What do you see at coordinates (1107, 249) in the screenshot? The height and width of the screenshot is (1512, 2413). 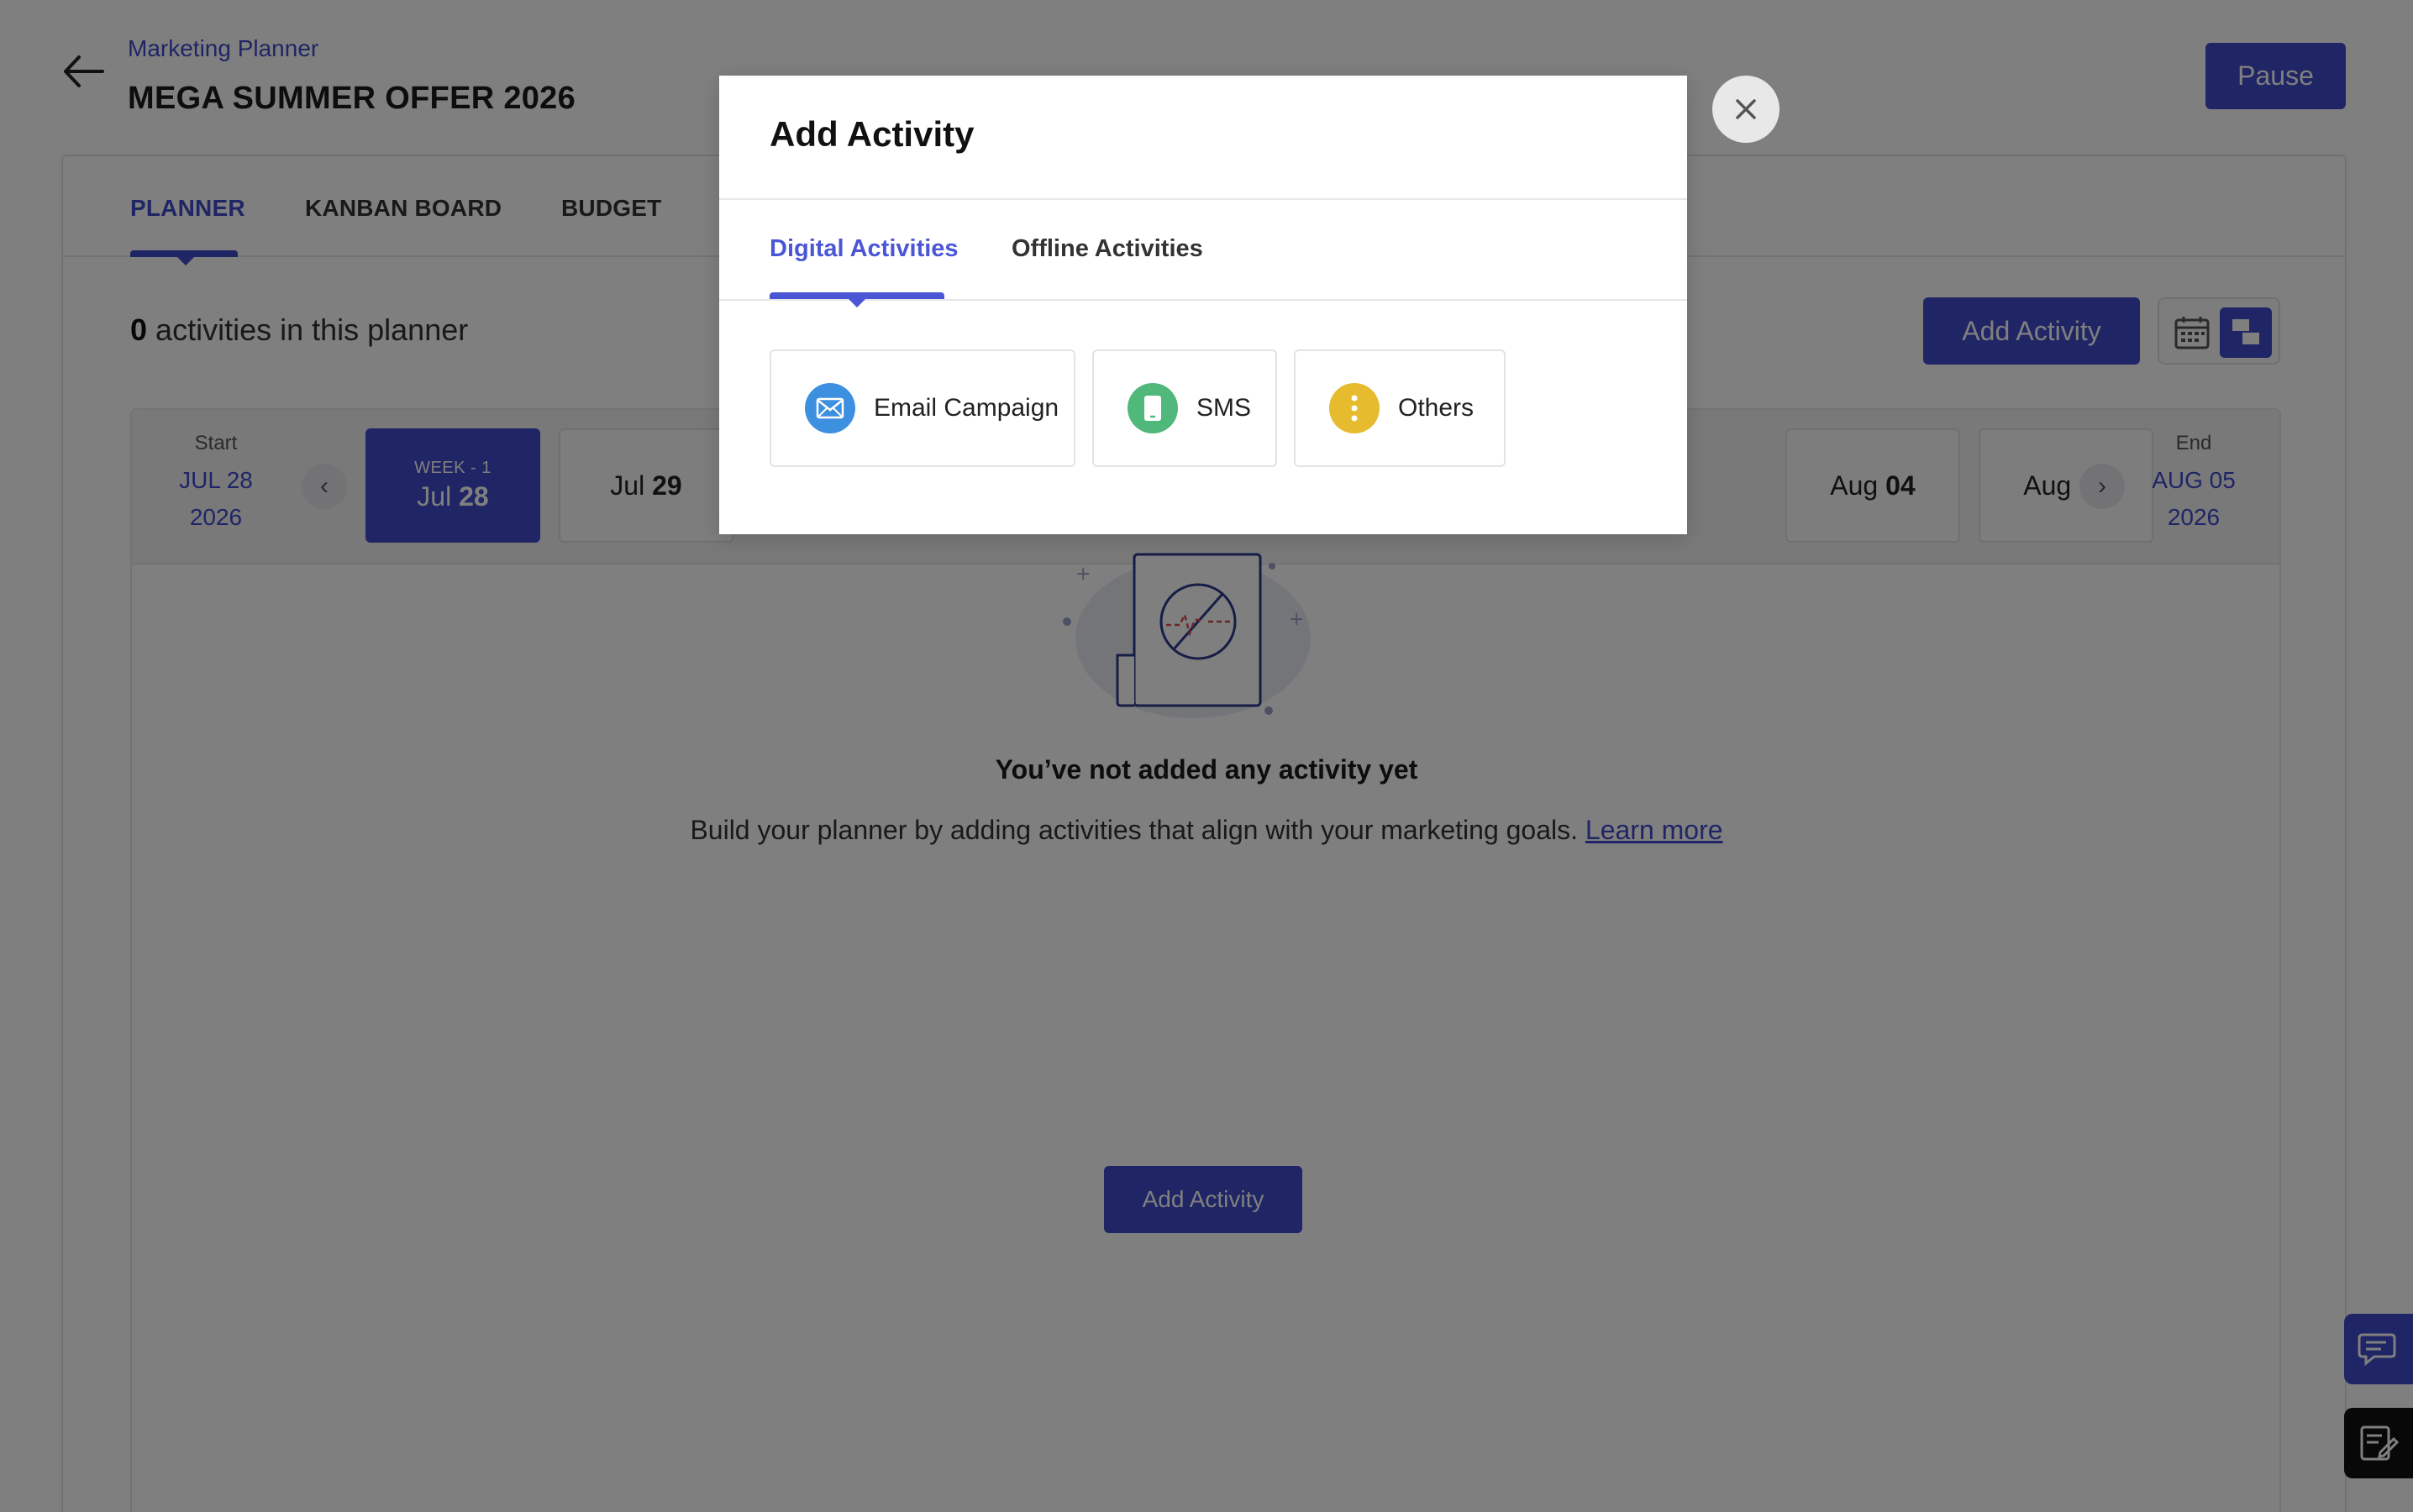 I see `tab-offline-activities: Offline Activities` at bounding box center [1107, 249].